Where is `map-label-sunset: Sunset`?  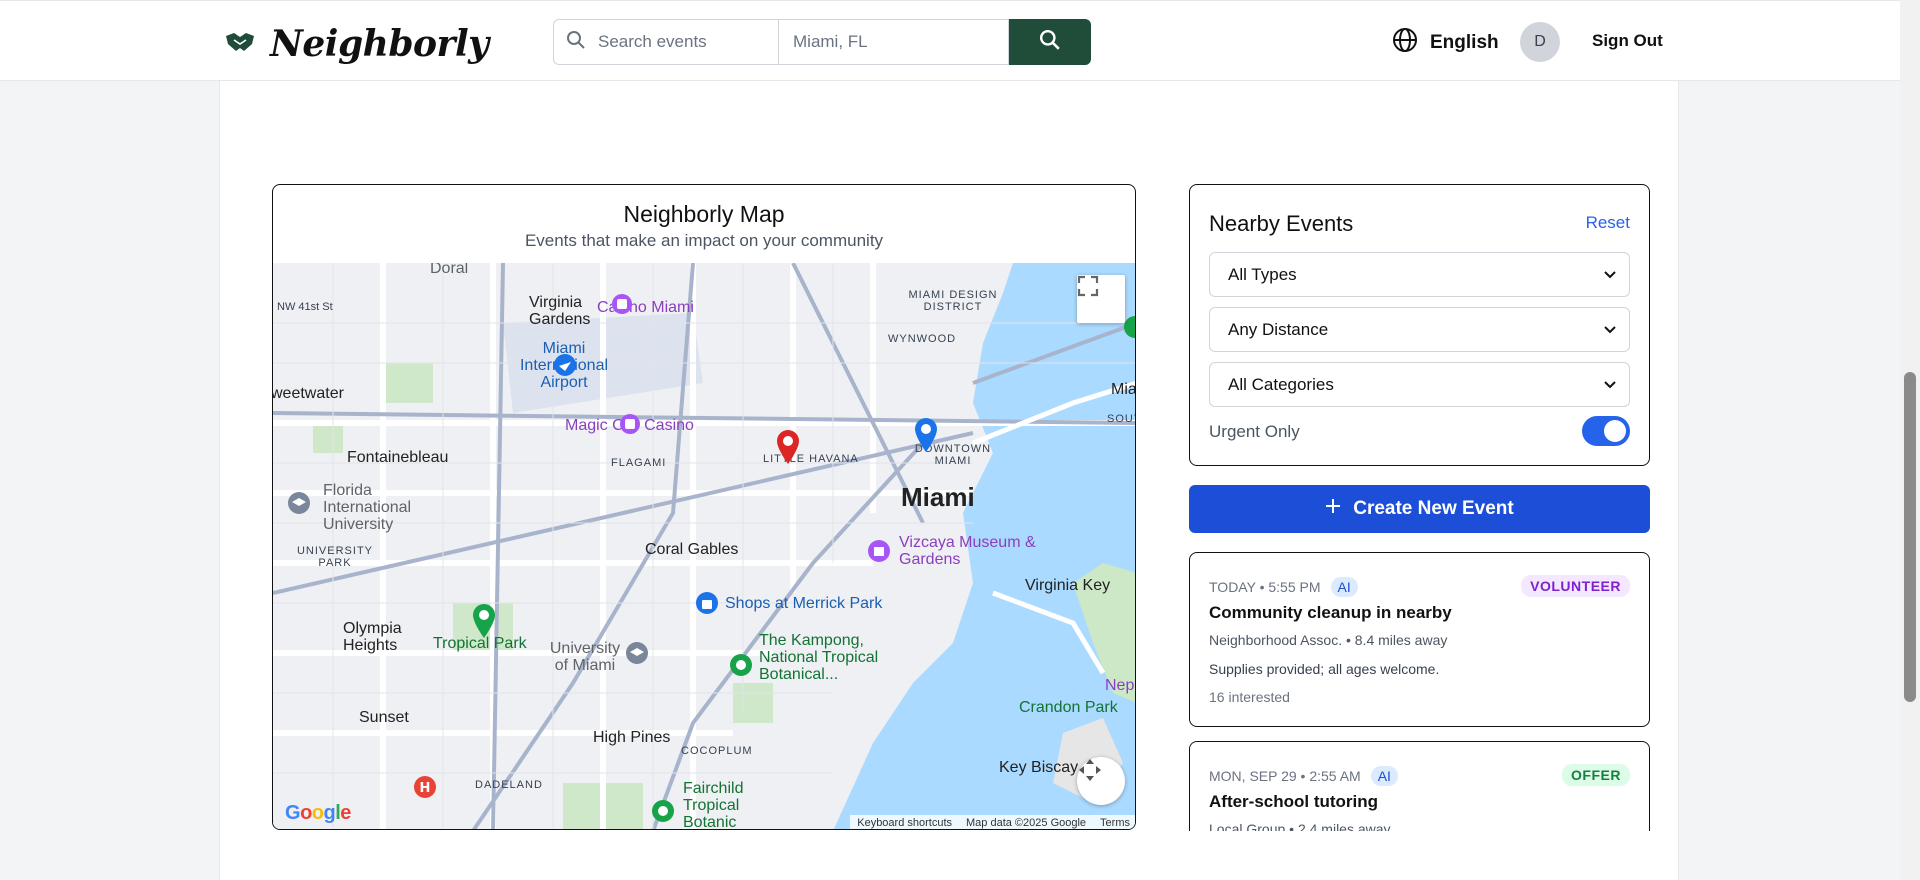
map-label-sunset: Sunset is located at coordinates (384, 717).